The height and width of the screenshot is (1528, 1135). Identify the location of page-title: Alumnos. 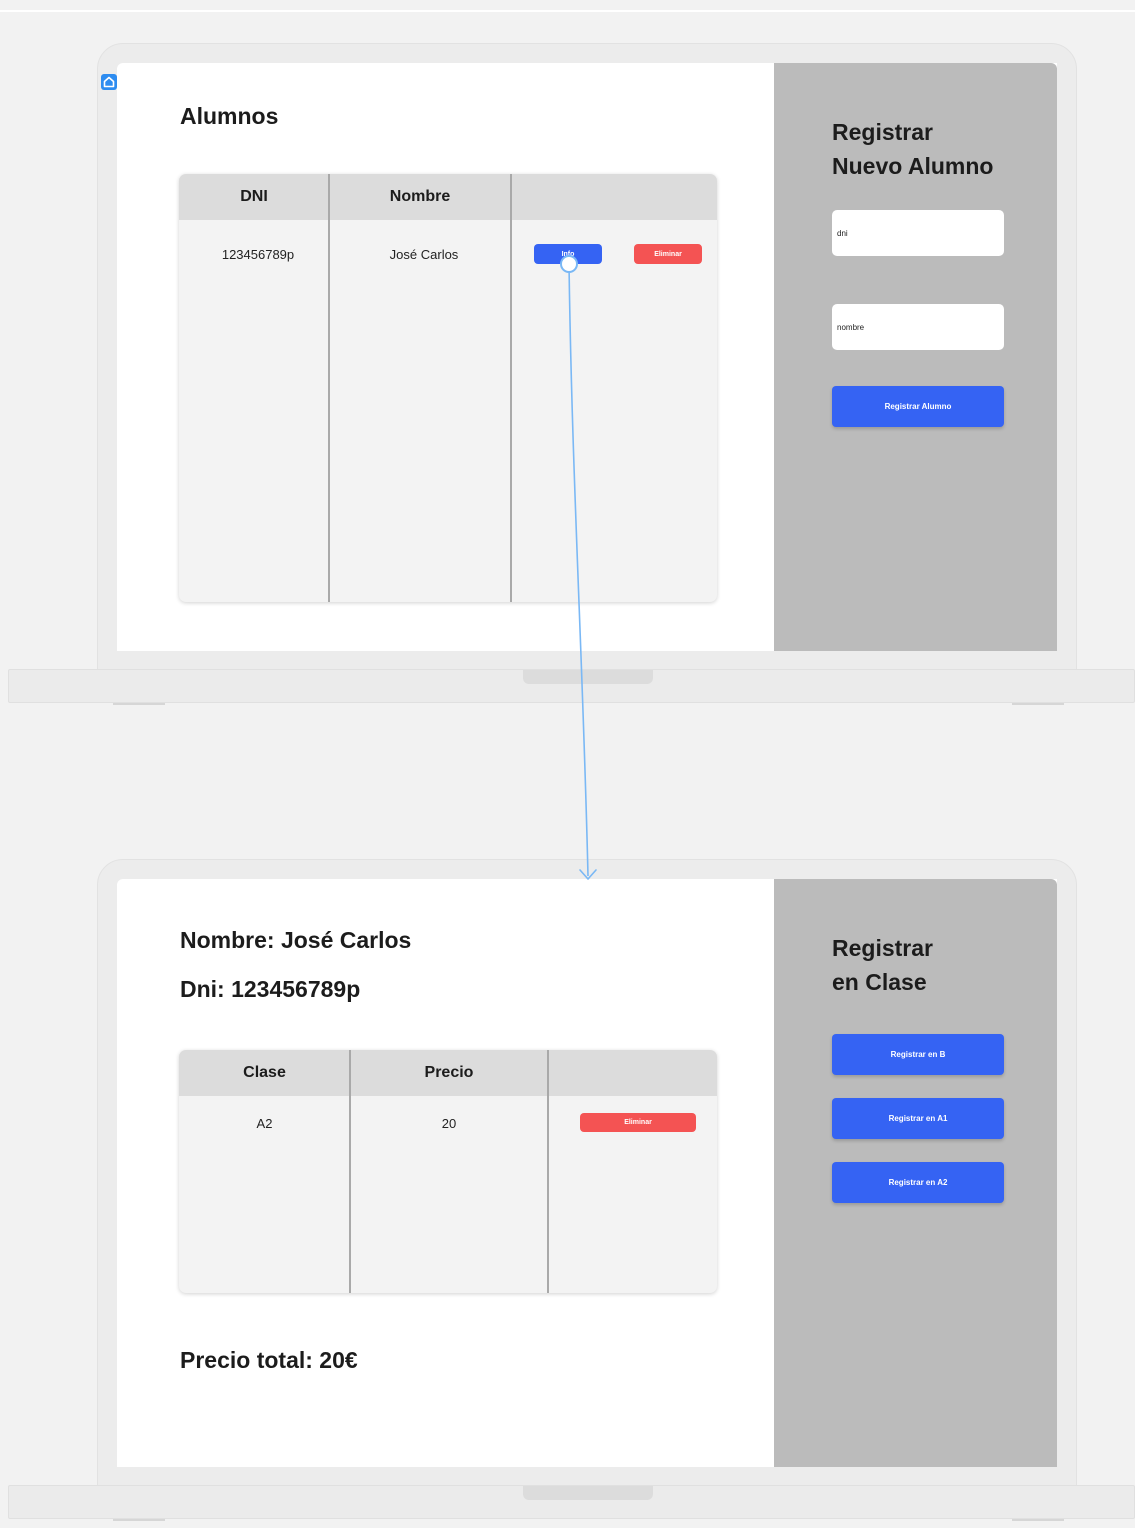
(229, 116).